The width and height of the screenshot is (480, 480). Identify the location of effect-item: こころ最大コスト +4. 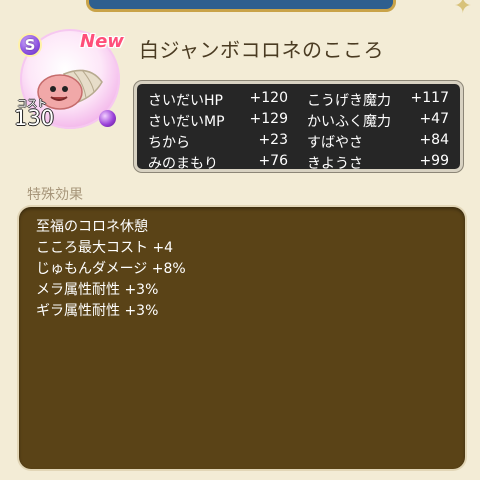
(105, 248).